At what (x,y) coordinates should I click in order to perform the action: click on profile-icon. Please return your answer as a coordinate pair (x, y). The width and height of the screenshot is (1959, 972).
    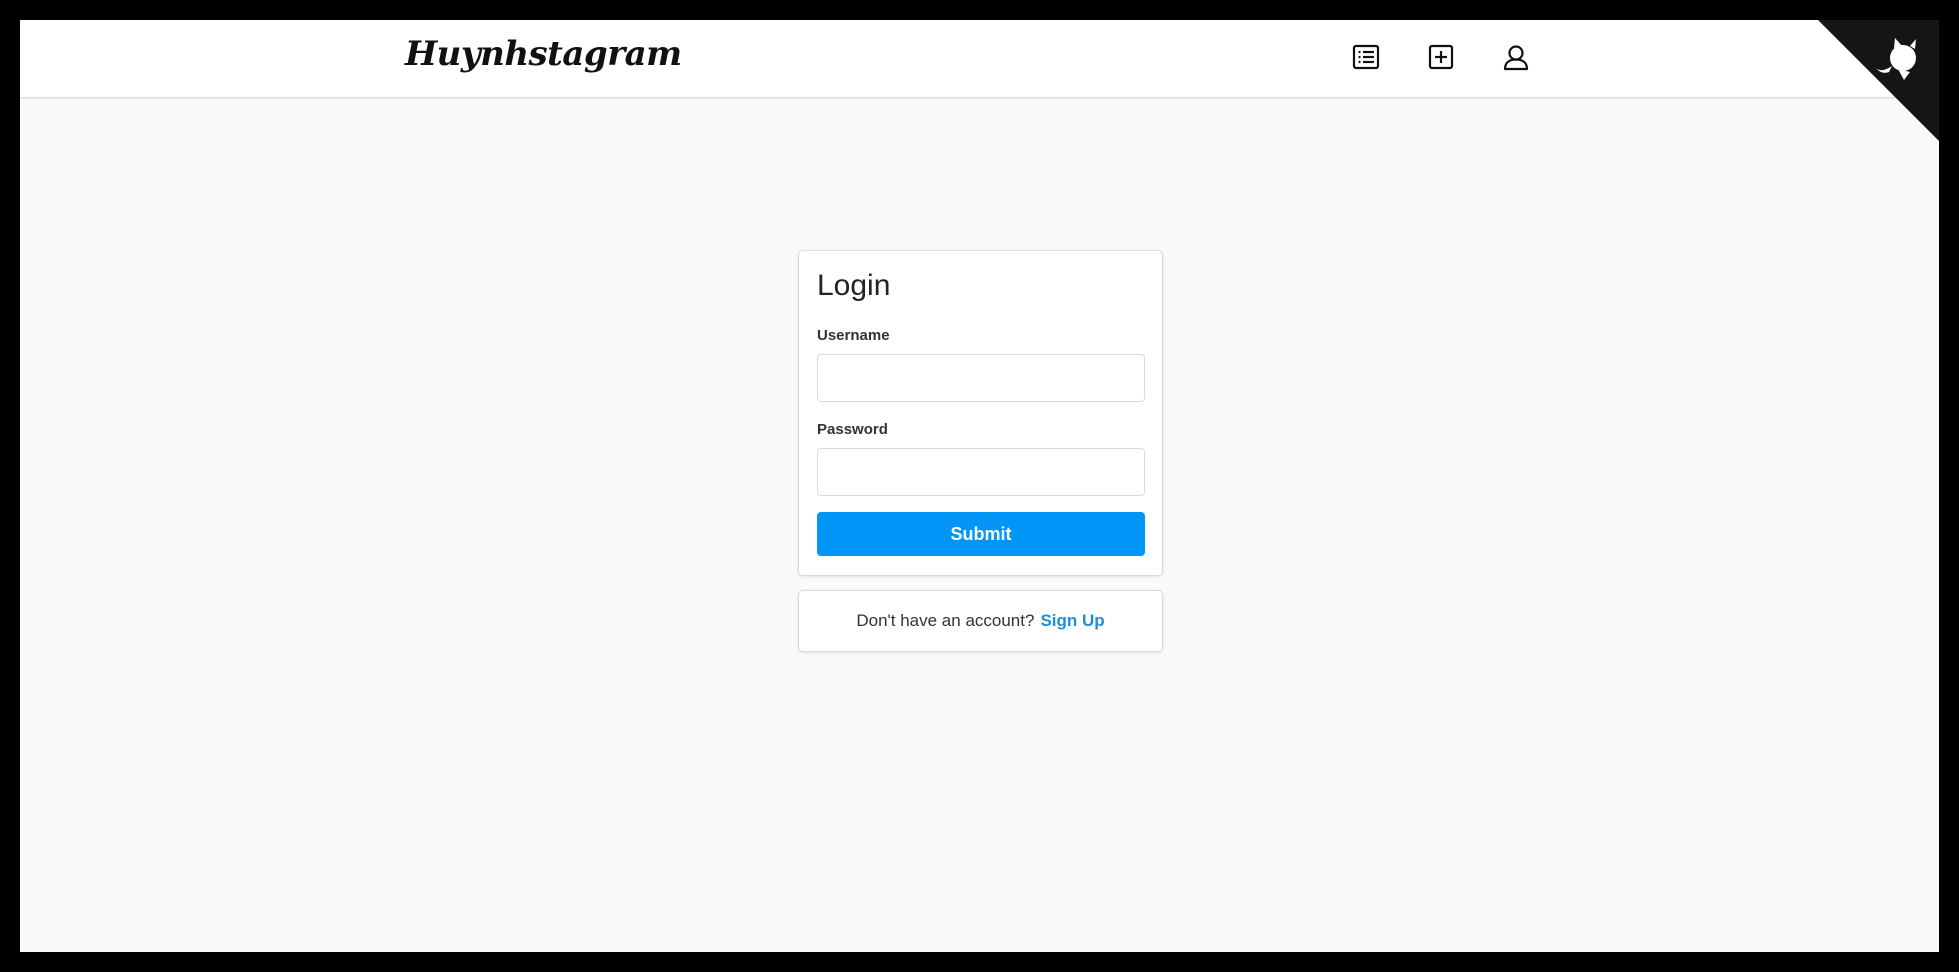
    Looking at the image, I should click on (1516, 57).